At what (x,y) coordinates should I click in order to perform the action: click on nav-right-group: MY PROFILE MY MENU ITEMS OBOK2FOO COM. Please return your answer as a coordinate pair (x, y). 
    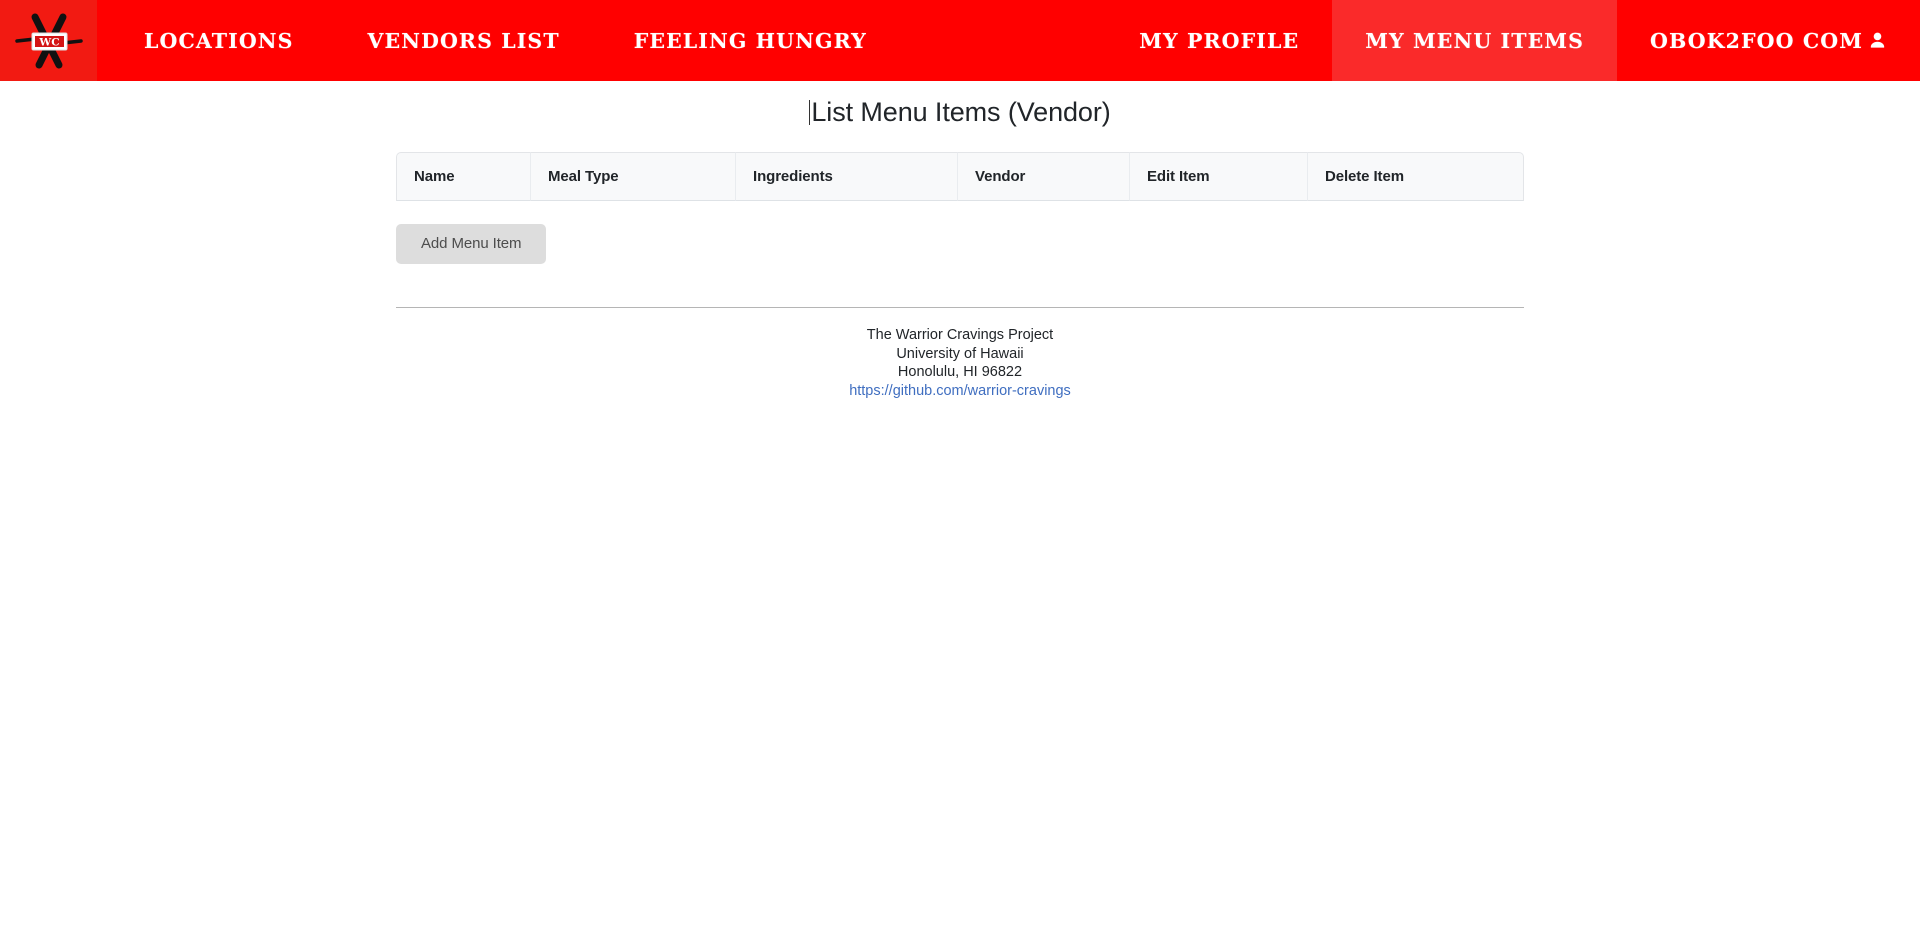
    Looking at the image, I should click on (1513, 40).